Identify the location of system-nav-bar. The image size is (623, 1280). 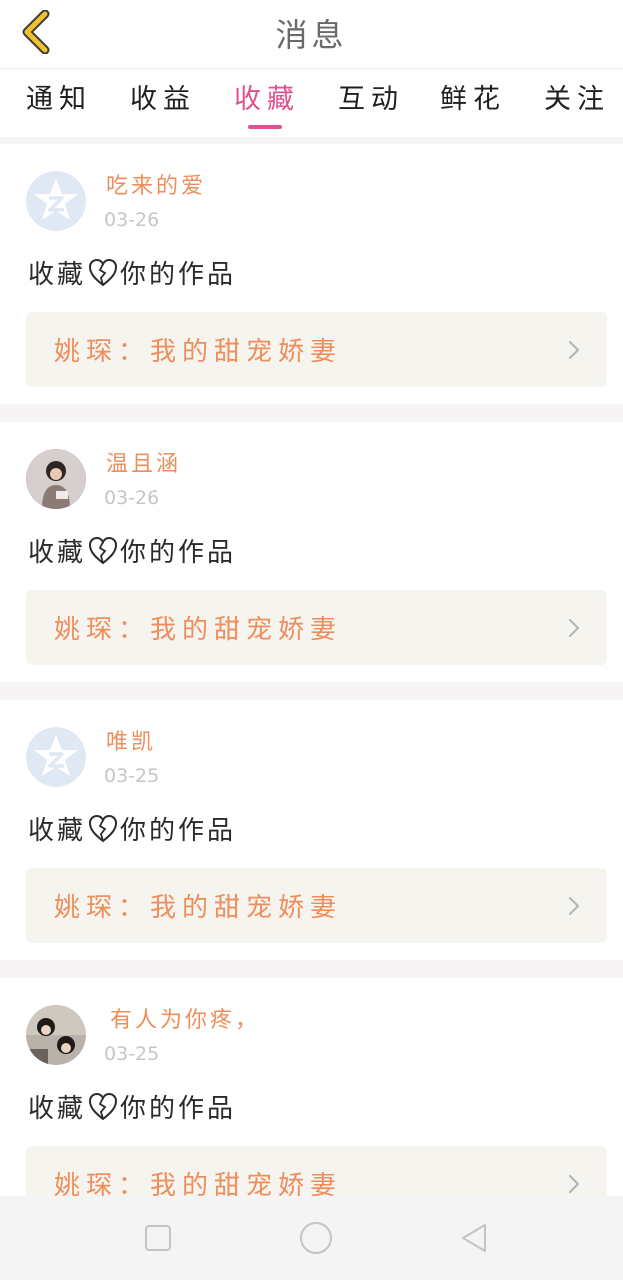
(311, 1238).